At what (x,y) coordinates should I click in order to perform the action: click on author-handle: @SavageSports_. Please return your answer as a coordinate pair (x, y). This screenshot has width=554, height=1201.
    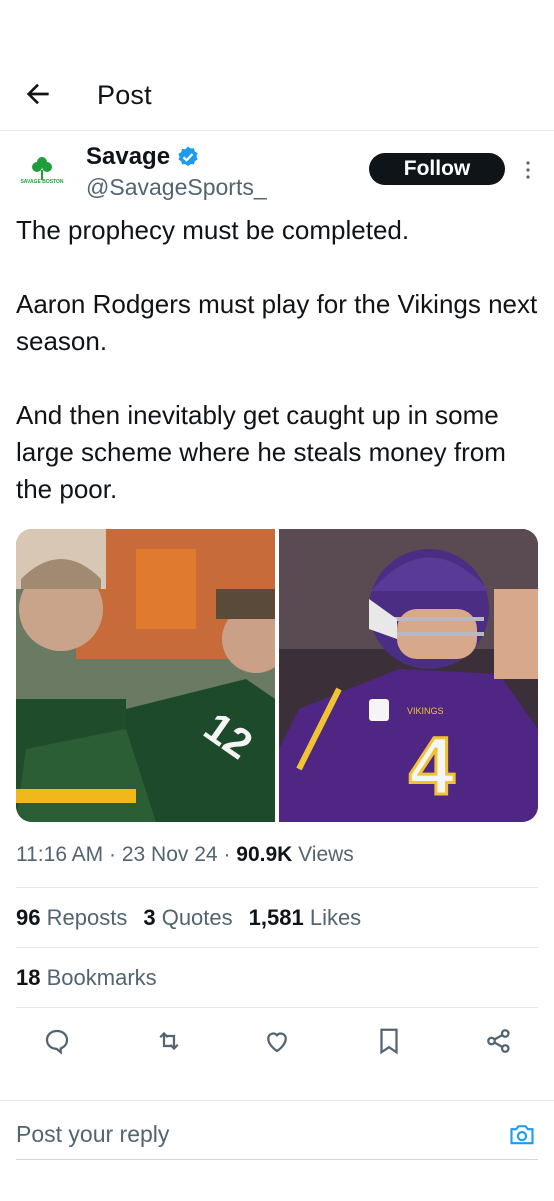
    Looking at the image, I should click on (176, 187).